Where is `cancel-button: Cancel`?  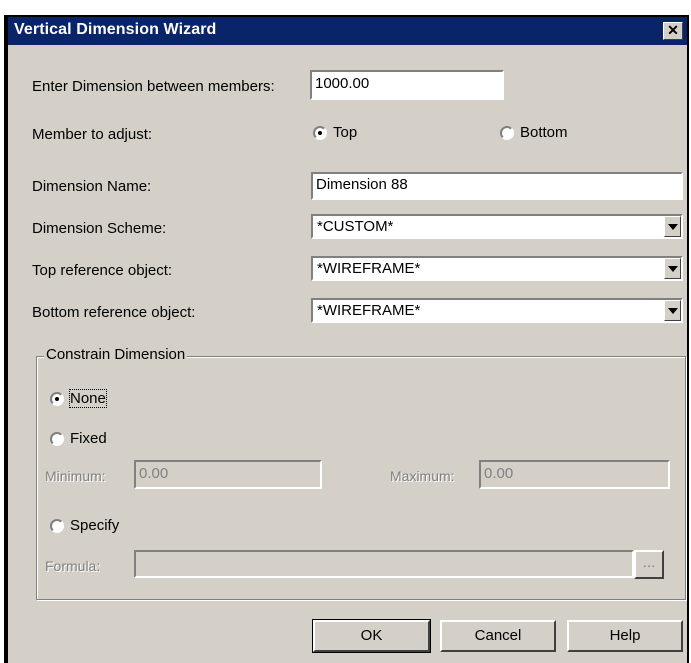 cancel-button: Cancel is located at coordinates (498, 636).